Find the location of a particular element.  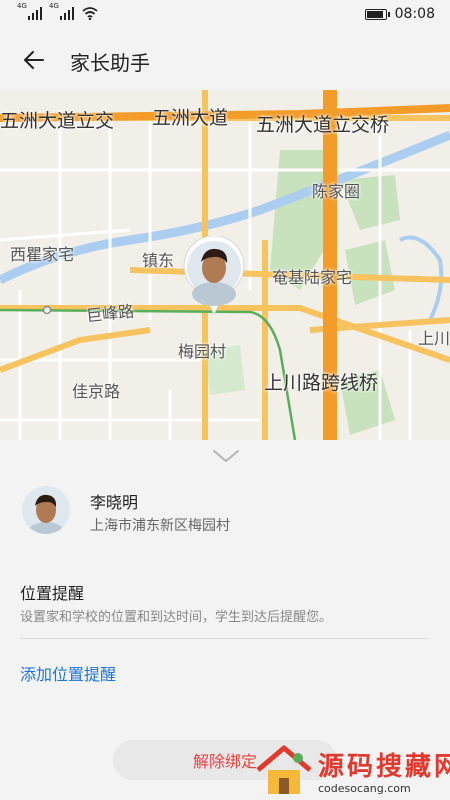

map-label: 五洲大道立交桥 is located at coordinates (323, 125).